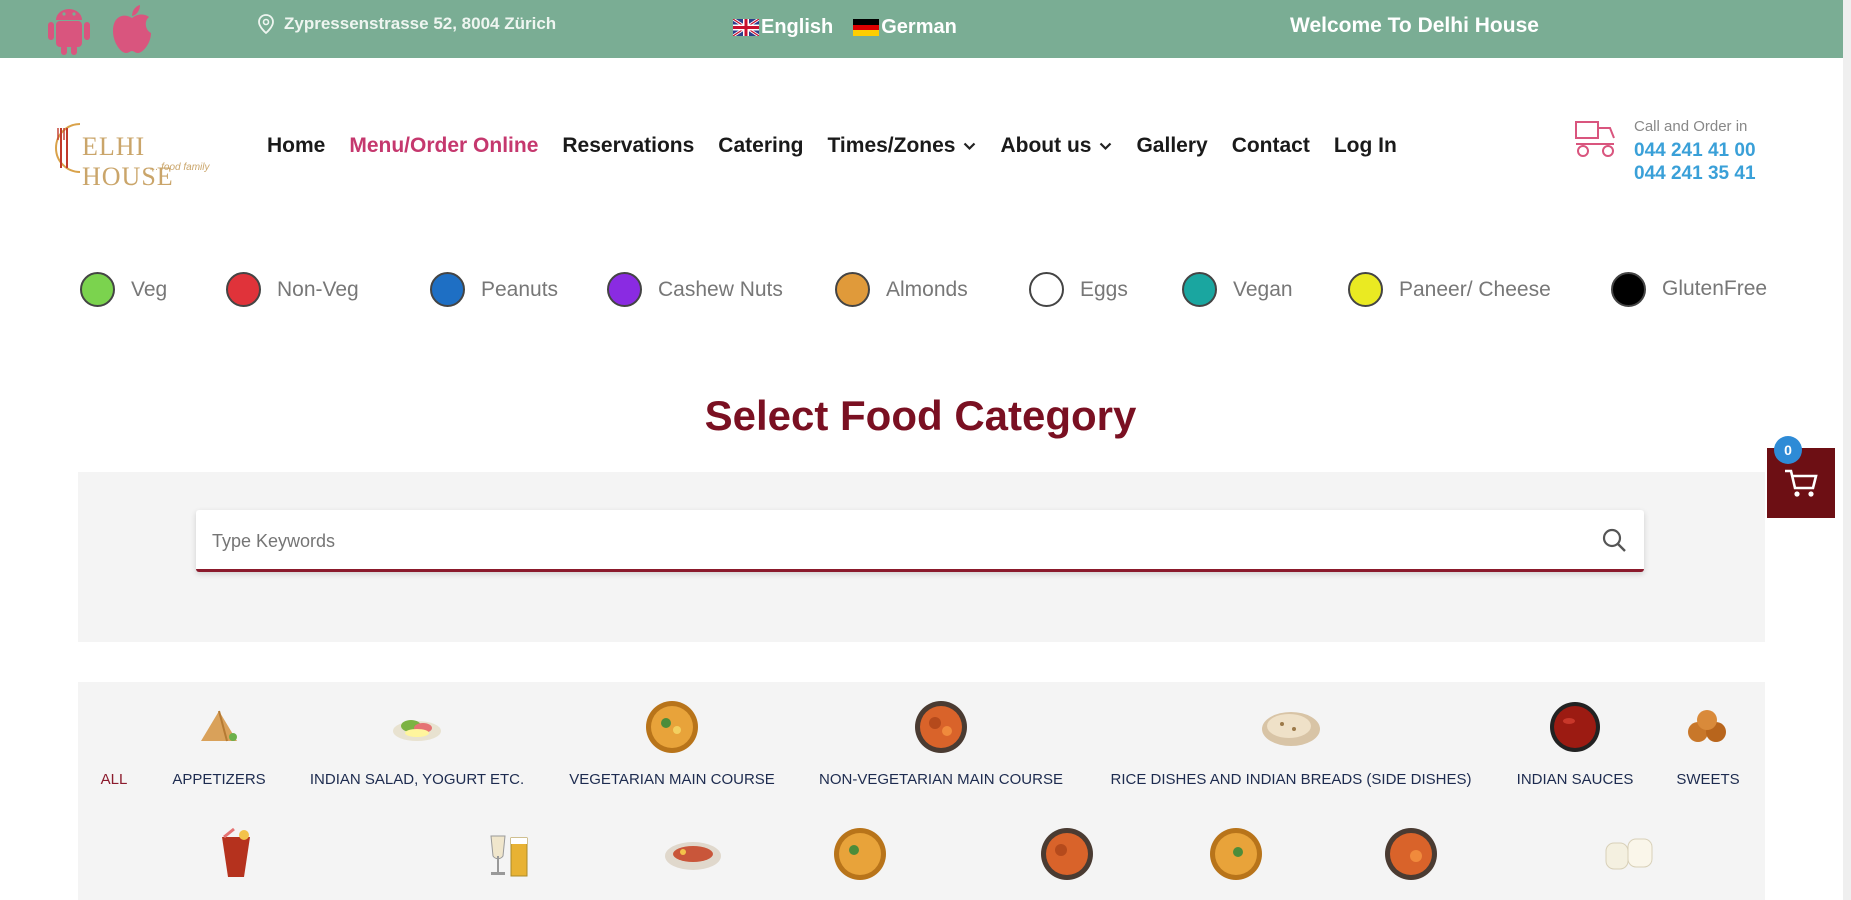 This screenshot has height=900, width=1851. What do you see at coordinates (797, 27) in the screenshot?
I see `lang-english-label: English` at bounding box center [797, 27].